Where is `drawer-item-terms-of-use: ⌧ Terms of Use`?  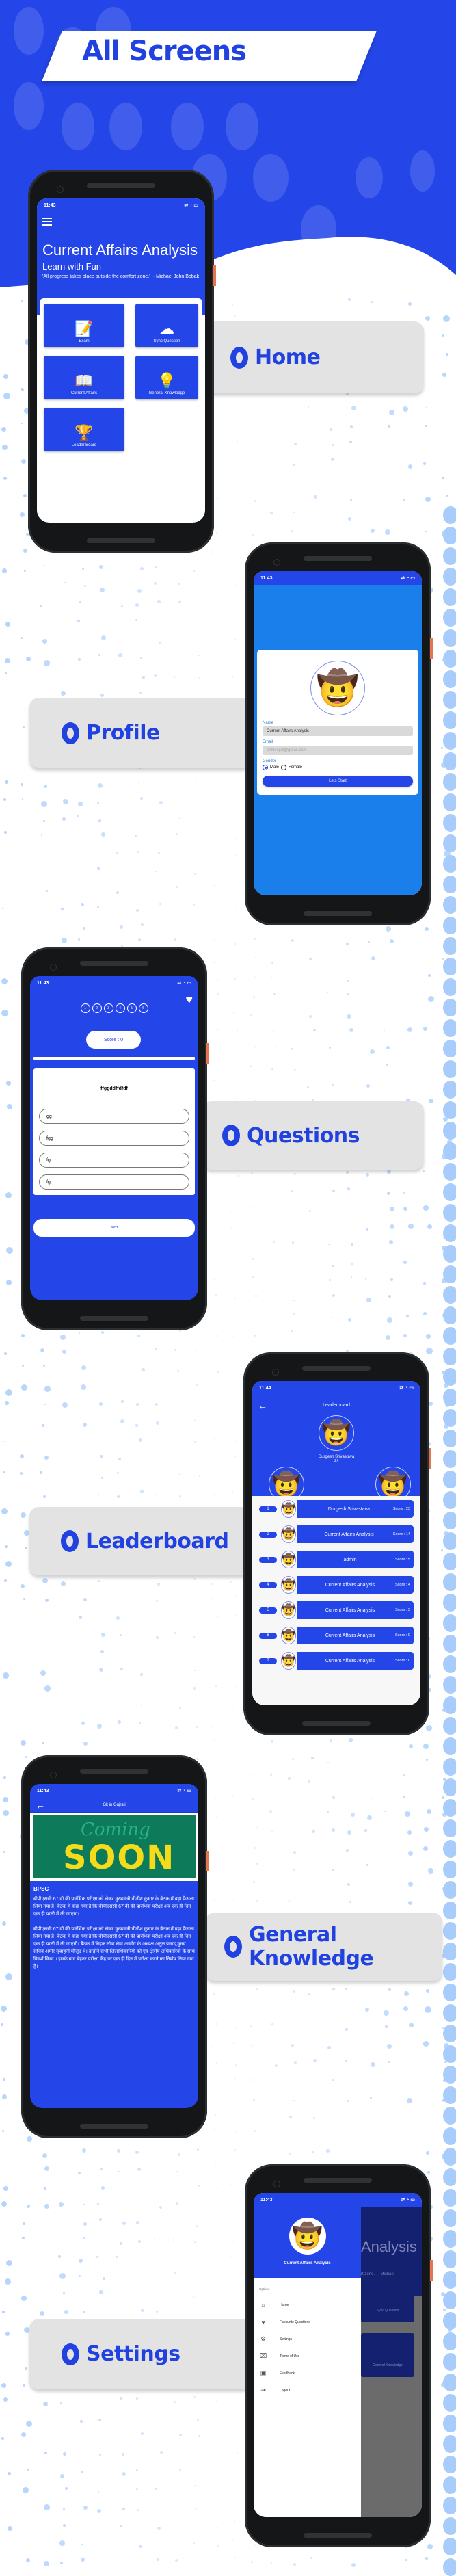
drawer-item-terms-of-use: ⌧ Terms of Use is located at coordinates (308, 2356).